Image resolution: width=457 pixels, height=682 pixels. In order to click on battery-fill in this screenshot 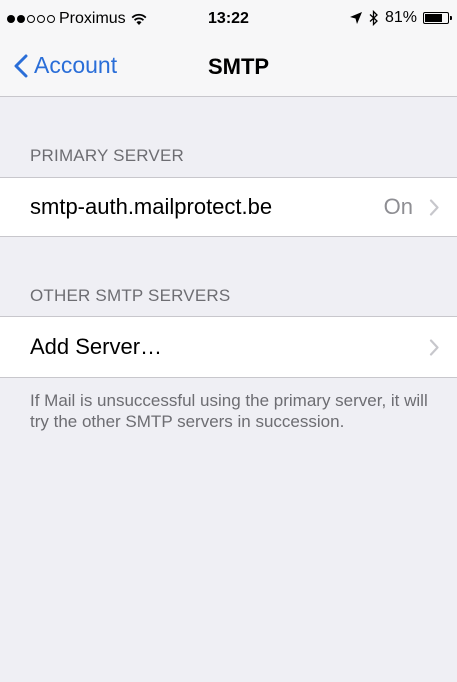, I will do `click(433, 18)`.